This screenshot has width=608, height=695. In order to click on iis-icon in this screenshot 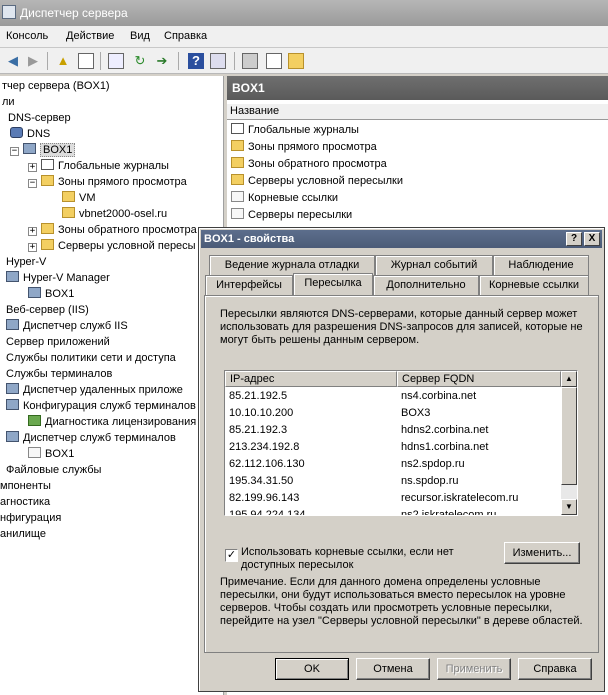, I will do `click(12, 324)`.